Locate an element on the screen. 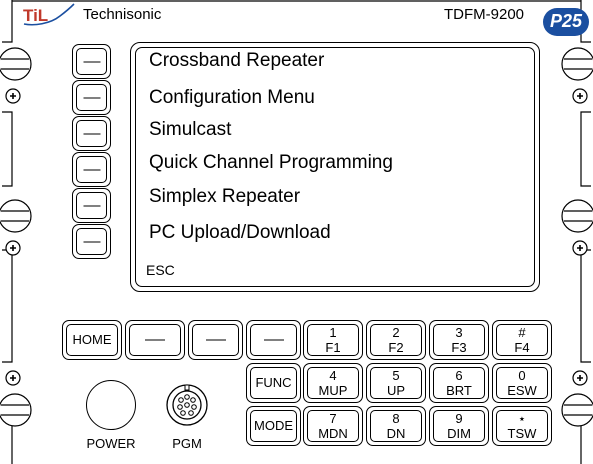 This screenshot has width=593, height=464. key-8-dn: 8 DN is located at coordinates (396, 426).